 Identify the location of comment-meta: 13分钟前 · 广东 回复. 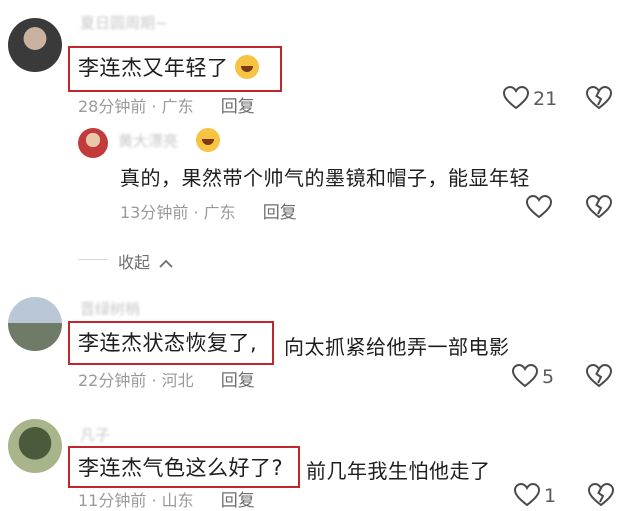
(208, 213).